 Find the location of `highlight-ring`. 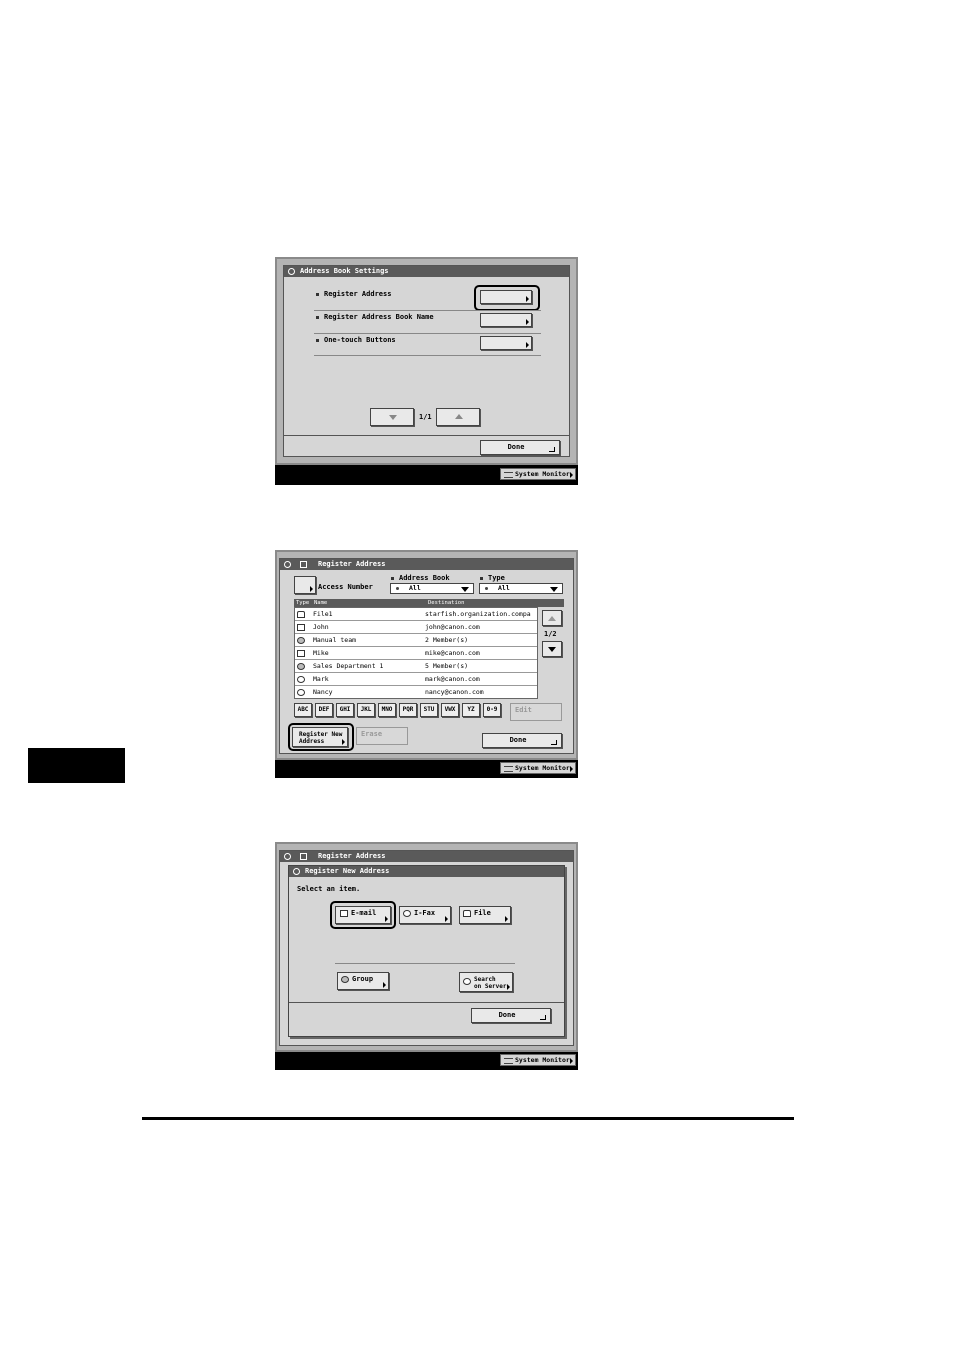

highlight-ring is located at coordinates (507, 298).